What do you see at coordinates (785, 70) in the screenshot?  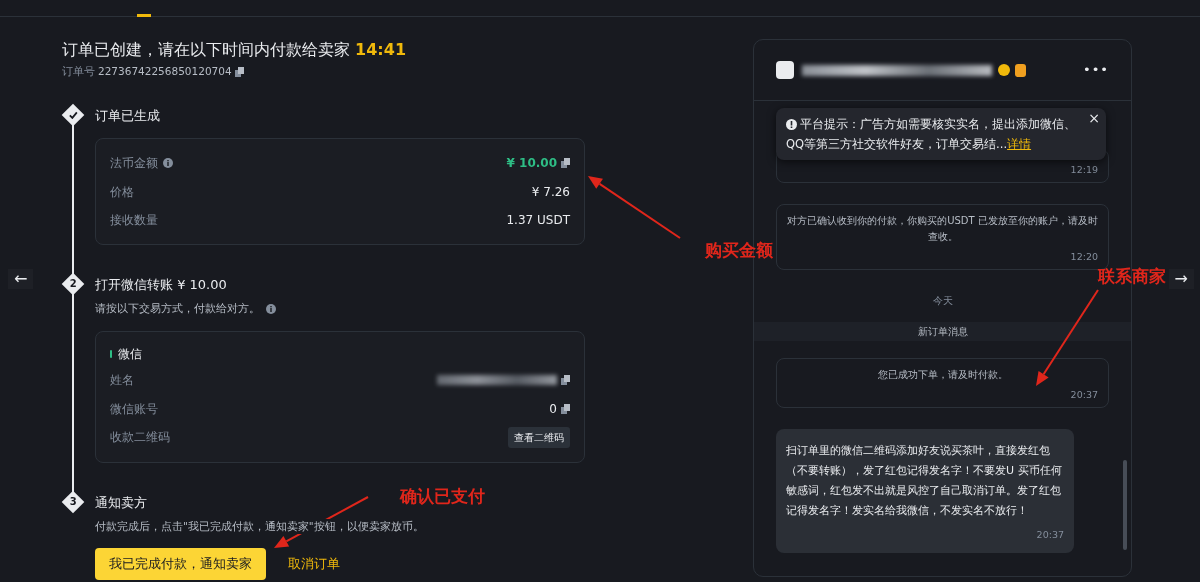 I see `avatar-icon` at bounding box center [785, 70].